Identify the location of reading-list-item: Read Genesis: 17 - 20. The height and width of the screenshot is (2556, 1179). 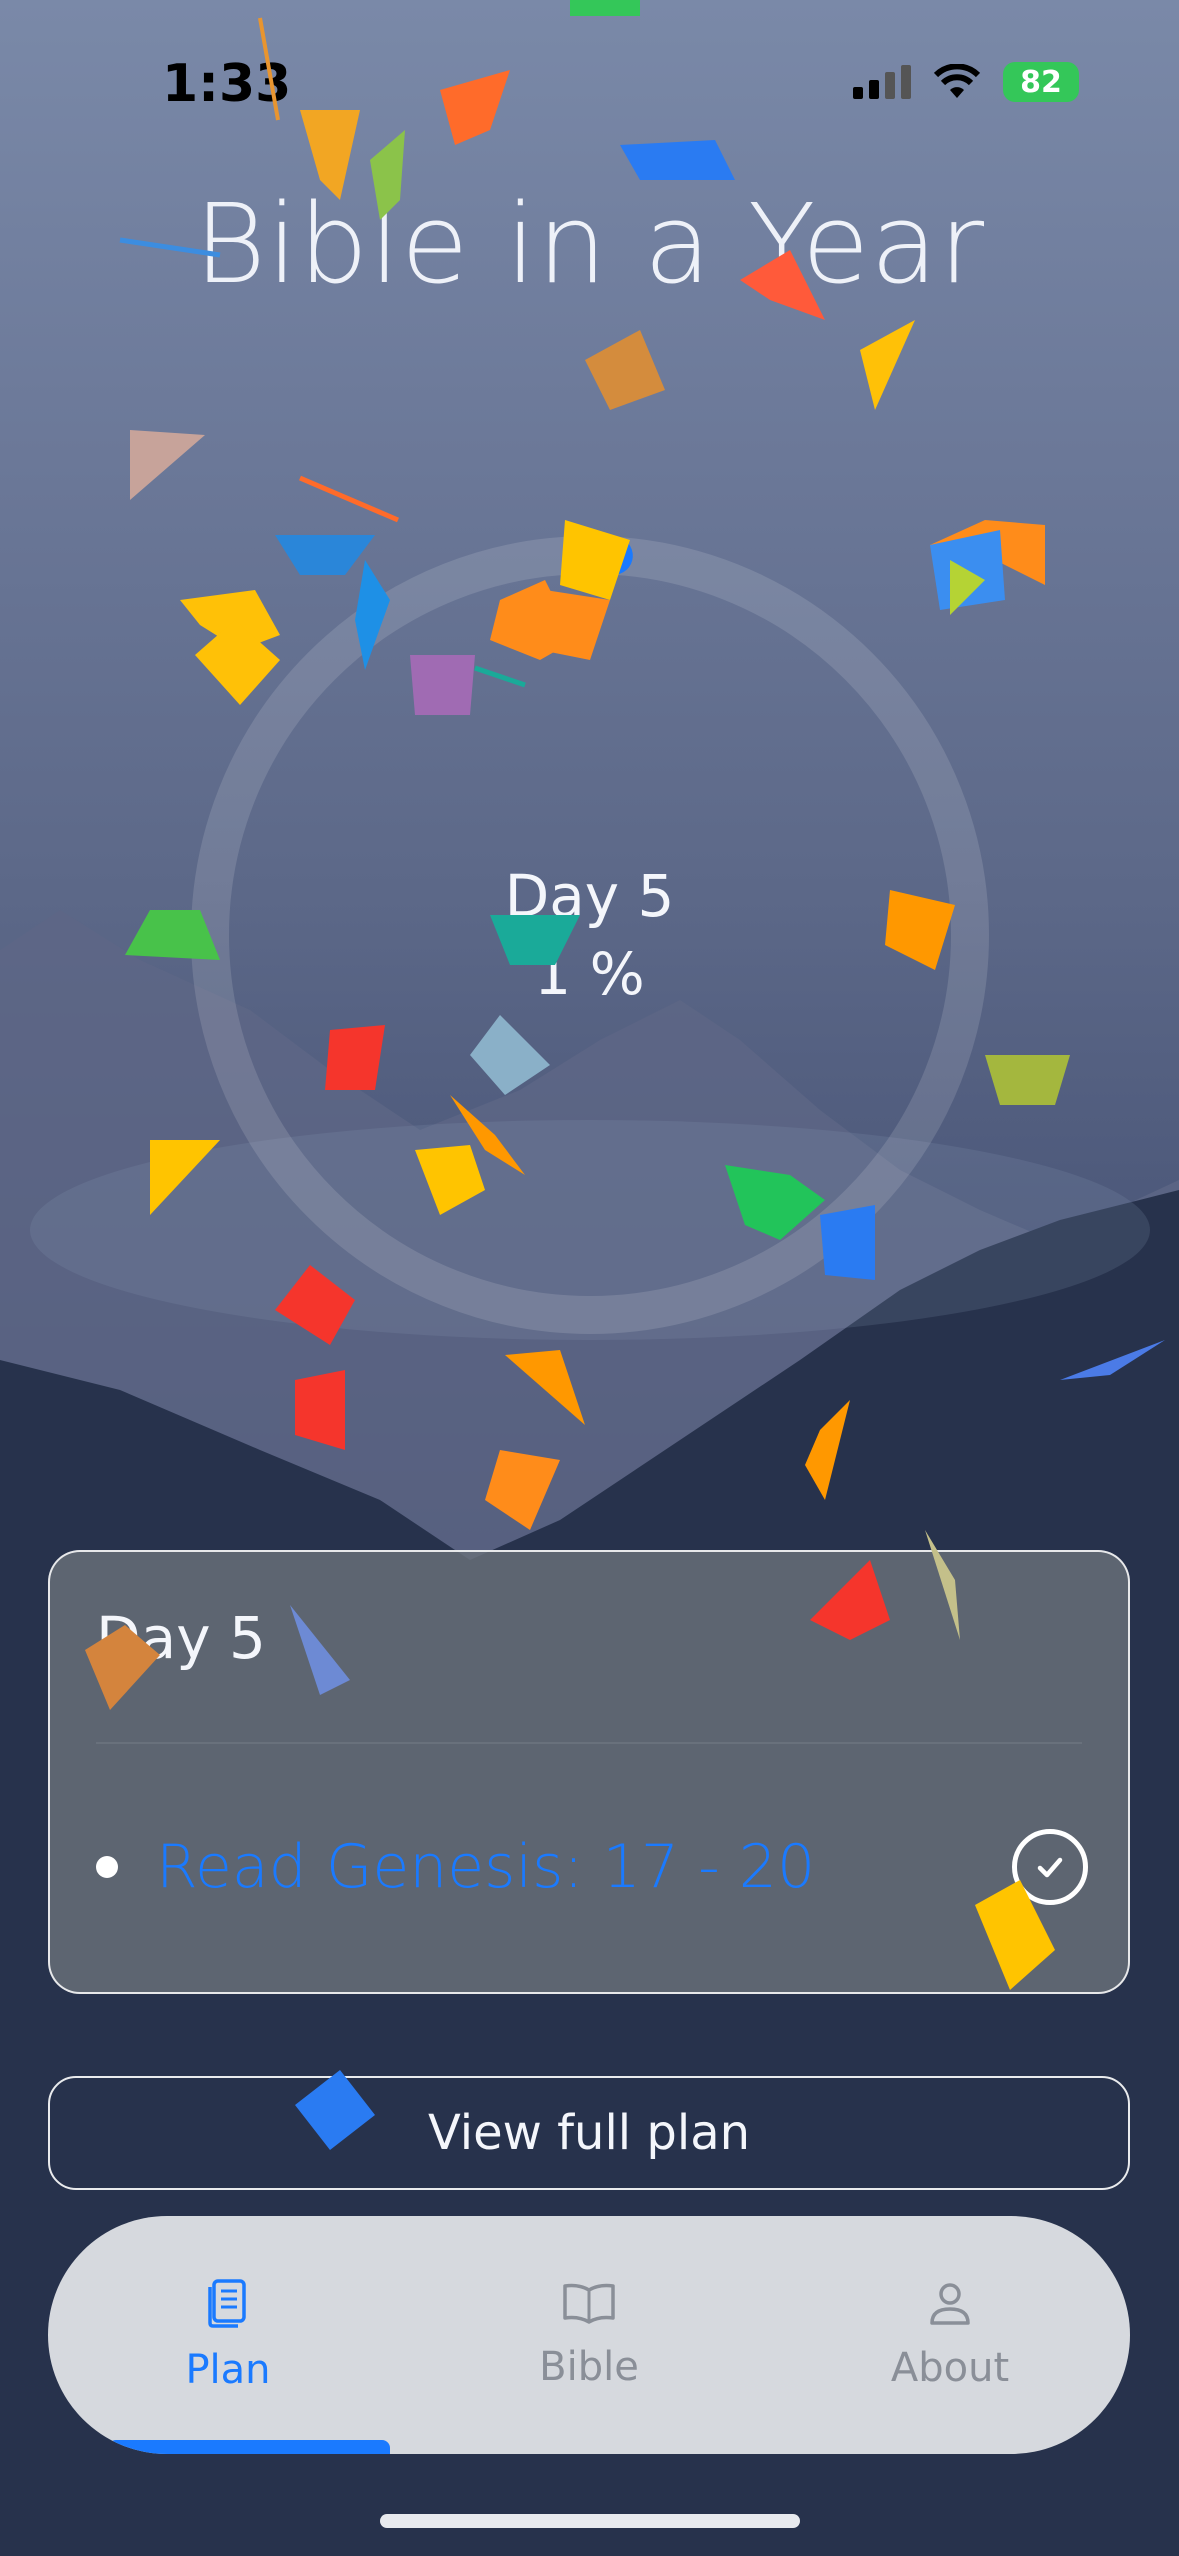
(592, 1867).